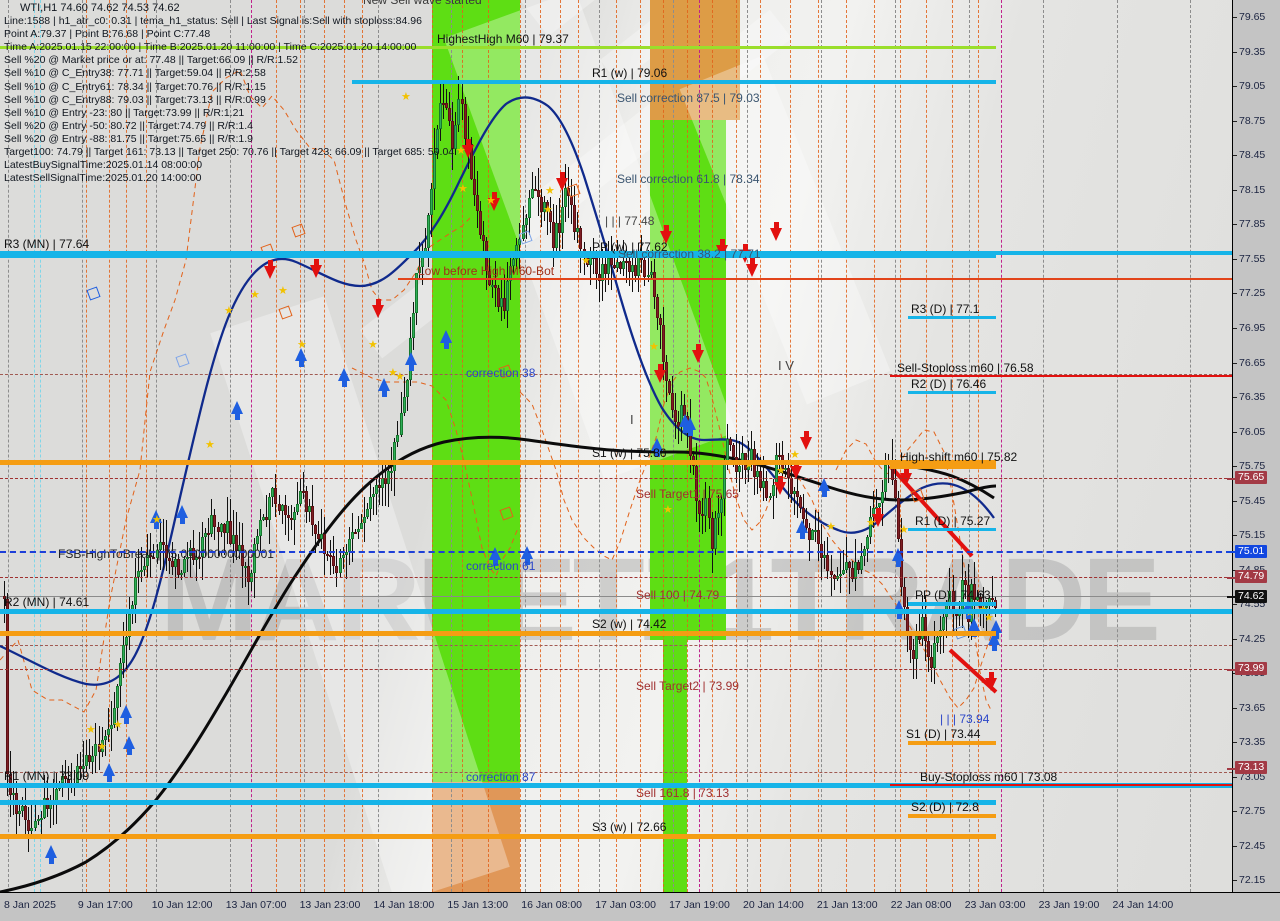 The image size is (1280, 921). I want to click on time-tick: 15 Jan 13:00, so click(478, 905).